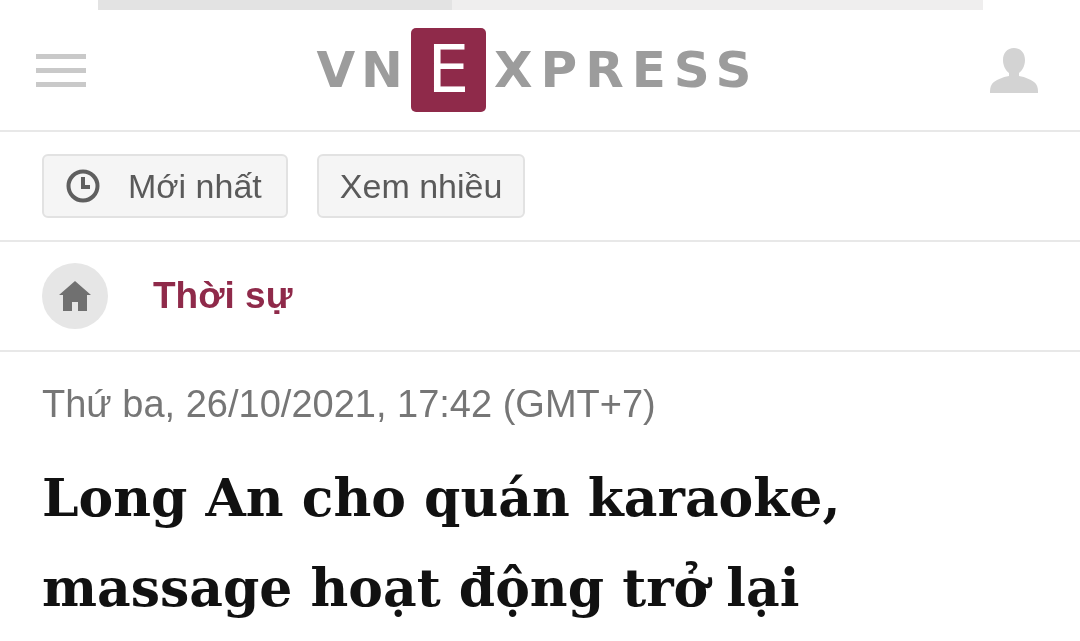 The height and width of the screenshot is (641, 1080). What do you see at coordinates (421, 186) in the screenshot?
I see `nav-tab: Xem nhiều` at bounding box center [421, 186].